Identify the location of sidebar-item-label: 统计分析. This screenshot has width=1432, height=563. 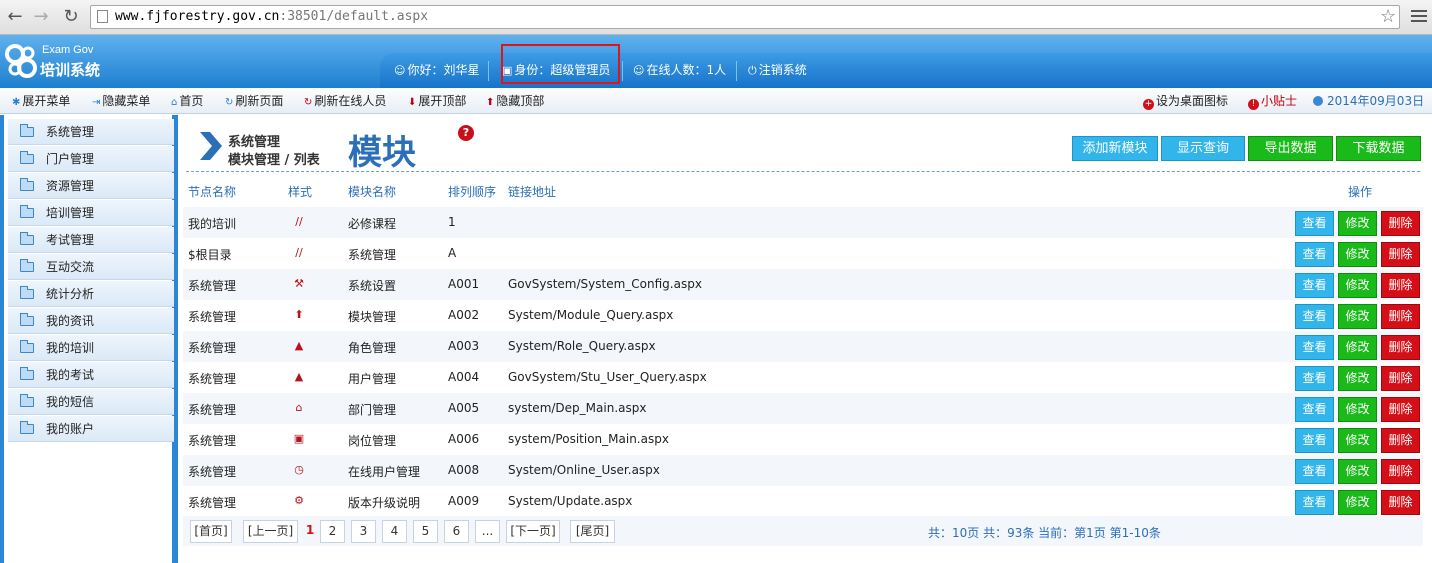
(70, 294).